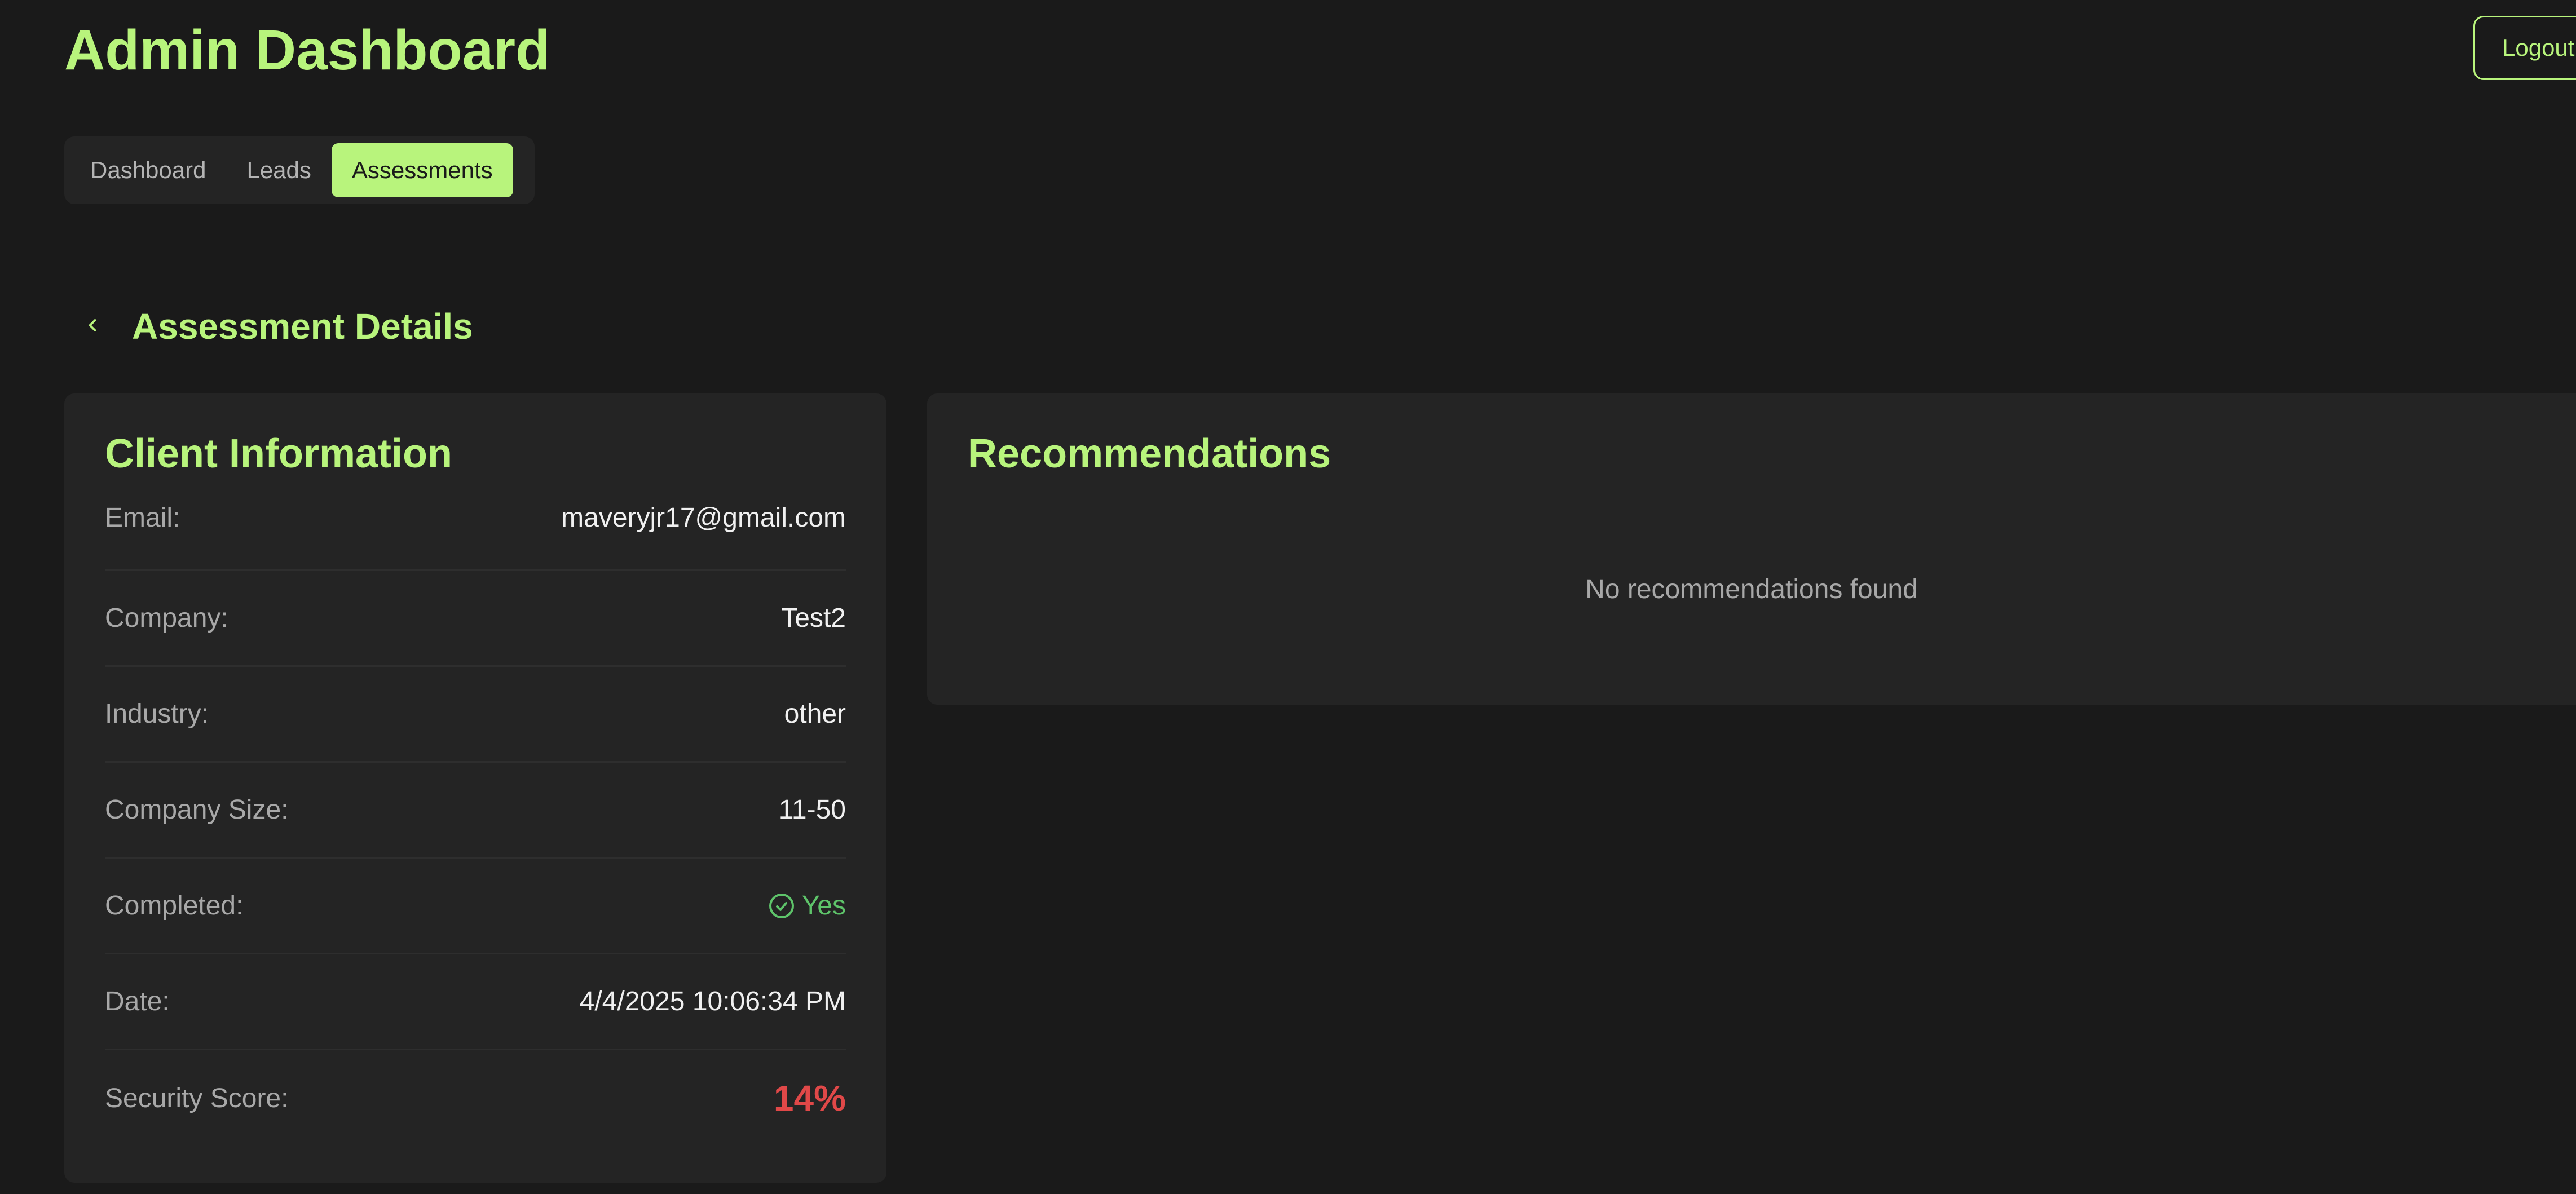  I want to click on completed-value: Yes, so click(823, 906).